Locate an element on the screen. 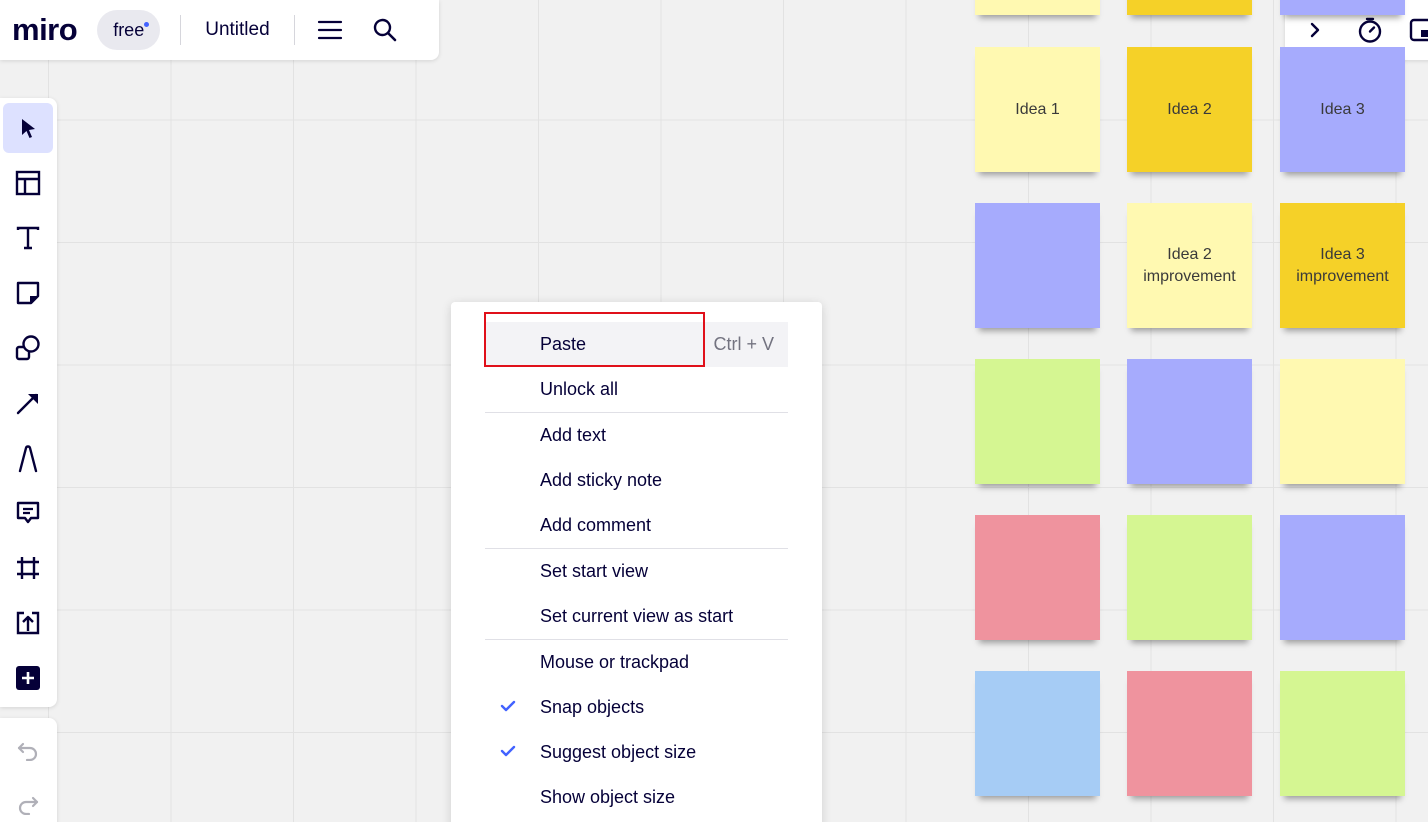 Image resolution: width=1428 pixels, height=822 pixels. undo-icon is located at coordinates (27, 751).